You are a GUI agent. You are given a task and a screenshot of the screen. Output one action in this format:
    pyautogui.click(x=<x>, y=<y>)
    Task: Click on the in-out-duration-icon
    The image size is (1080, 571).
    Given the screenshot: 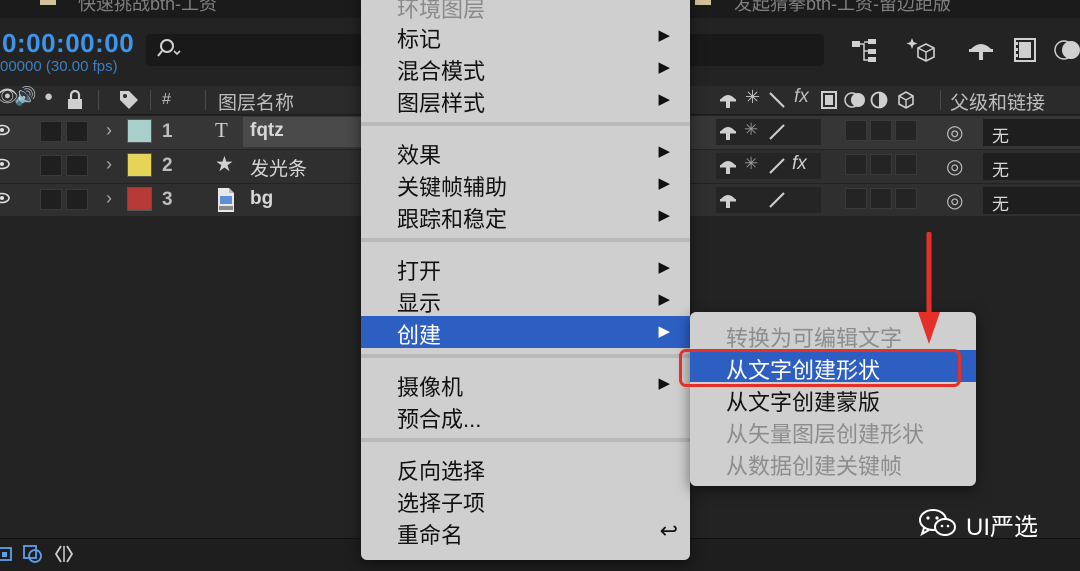 What is the action you would take?
    pyautogui.click(x=64, y=554)
    